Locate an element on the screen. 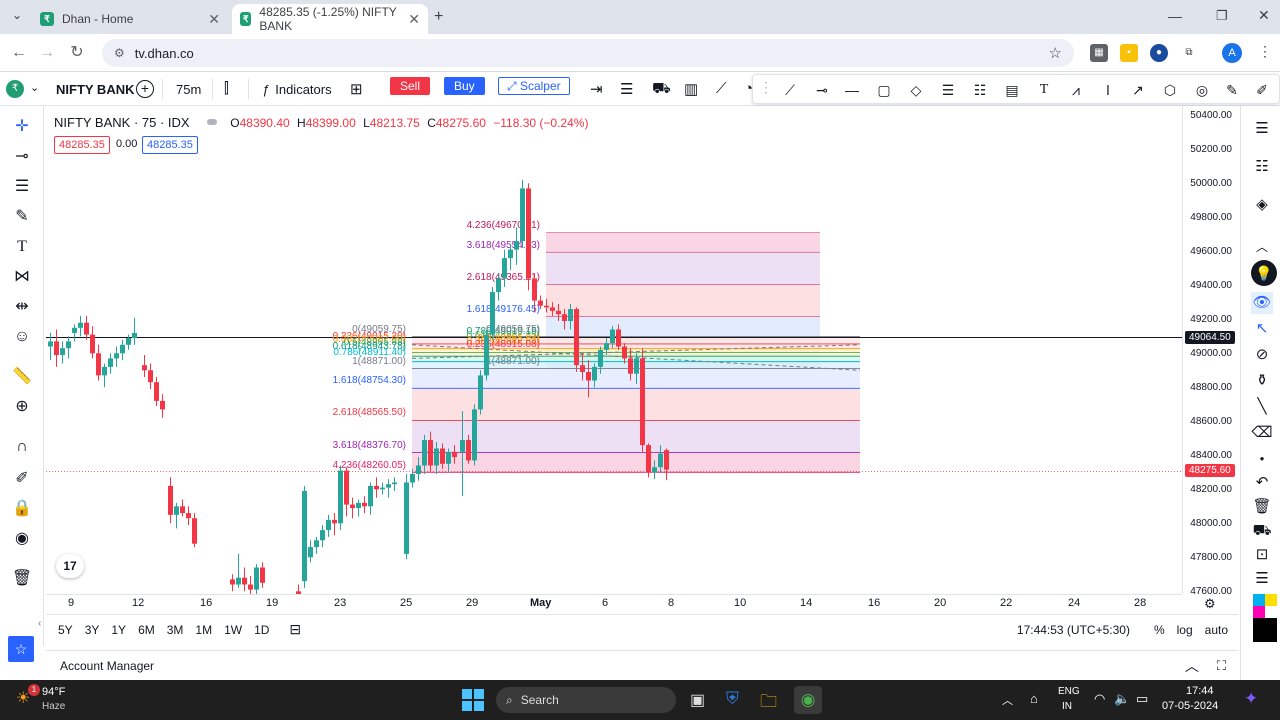  delete-icon: 🗑 is located at coordinates (1262, 507).